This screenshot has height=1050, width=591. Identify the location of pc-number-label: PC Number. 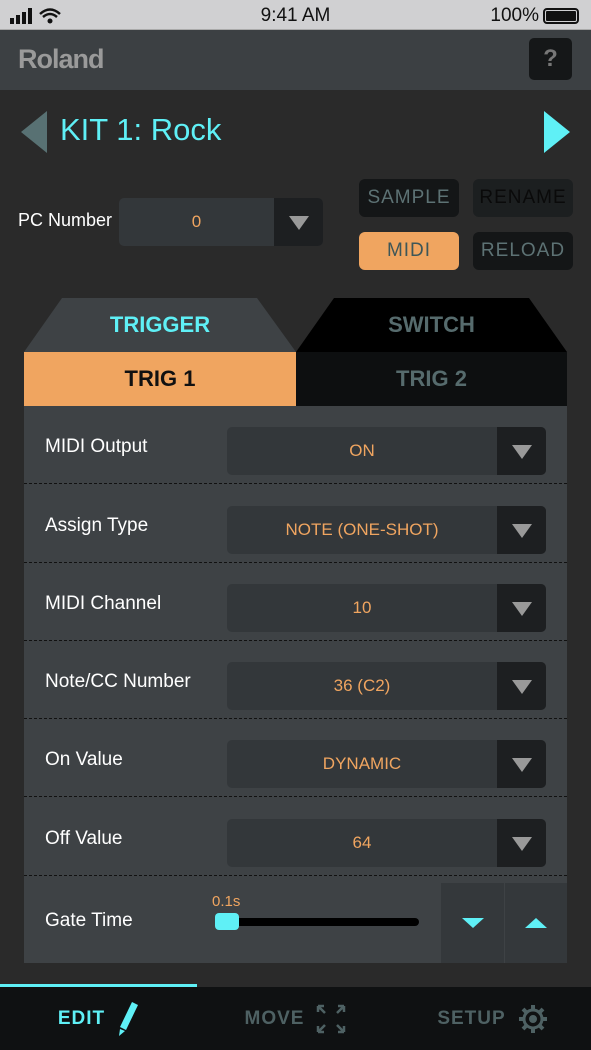
(65, 220).